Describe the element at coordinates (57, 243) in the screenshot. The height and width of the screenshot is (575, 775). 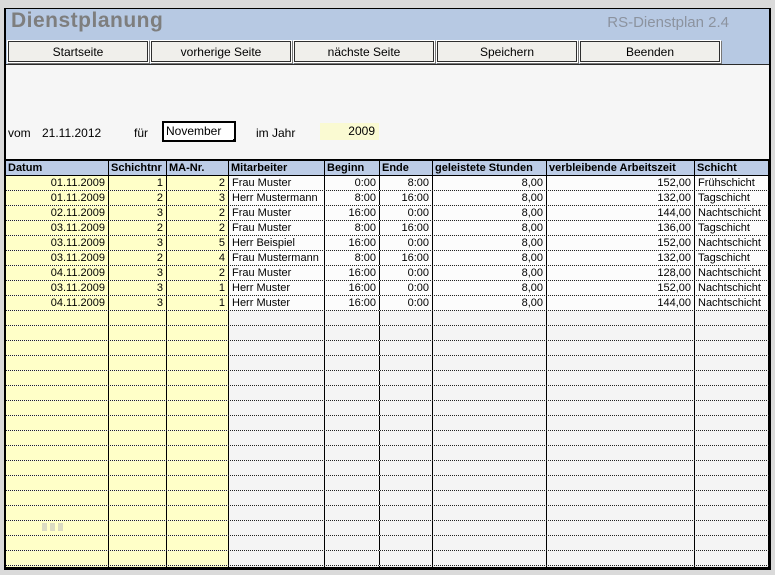
I see `cell-datum: 03.11.2009` at that location.